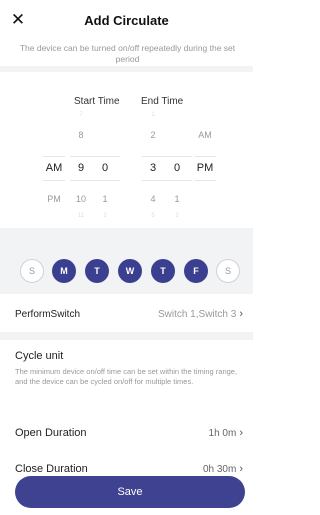 The width and height of the screenshot is (320, 515). Describe the element at coordinates (32, 271) in the screenshot. I see `day-sunday: S` at that location.